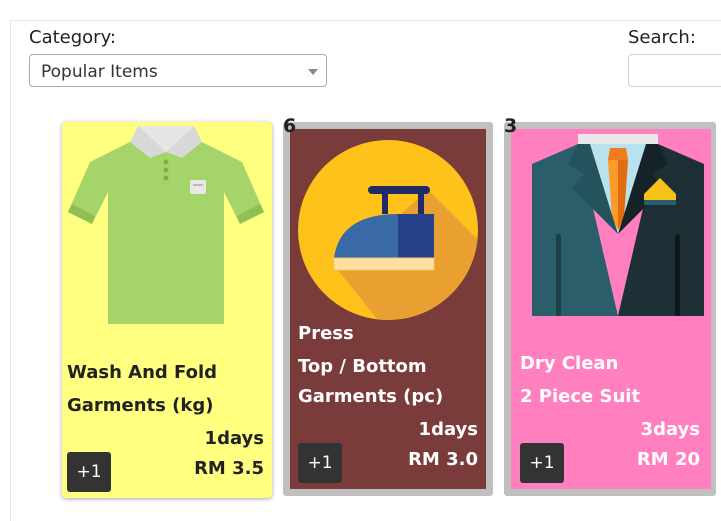 The width and height of the screenshot is (721, 521). Describe the element at coordinates (443, 459) in the screenshot. I see `item-price: RM 3.0` at that location.